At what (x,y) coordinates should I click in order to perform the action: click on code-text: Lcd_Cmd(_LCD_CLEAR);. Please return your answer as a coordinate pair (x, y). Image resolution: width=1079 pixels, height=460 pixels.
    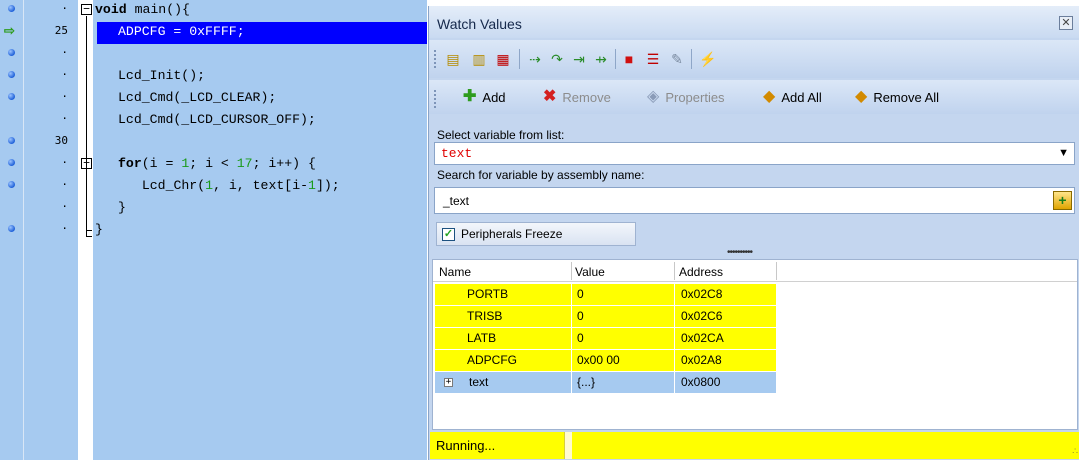
    Looking at the image, I should click on (197, 99).